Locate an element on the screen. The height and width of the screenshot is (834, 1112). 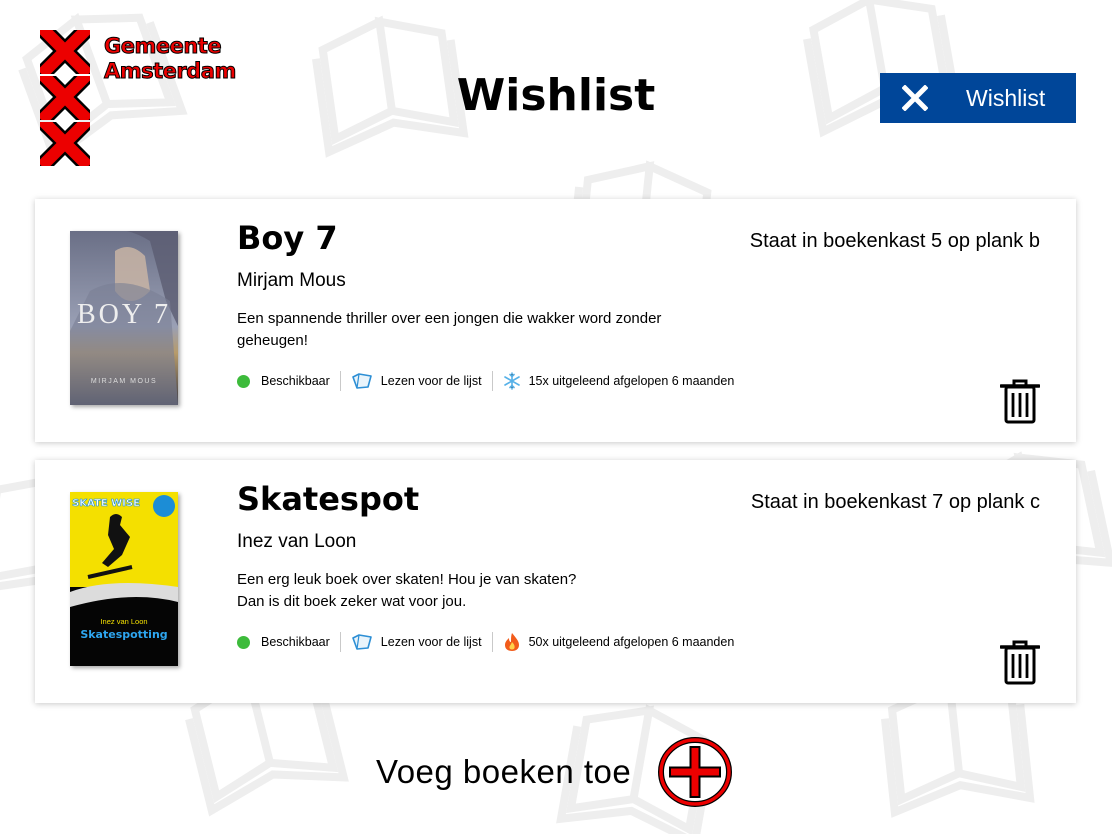
book-title: Boy 7 is located at coordinates (287, 238).